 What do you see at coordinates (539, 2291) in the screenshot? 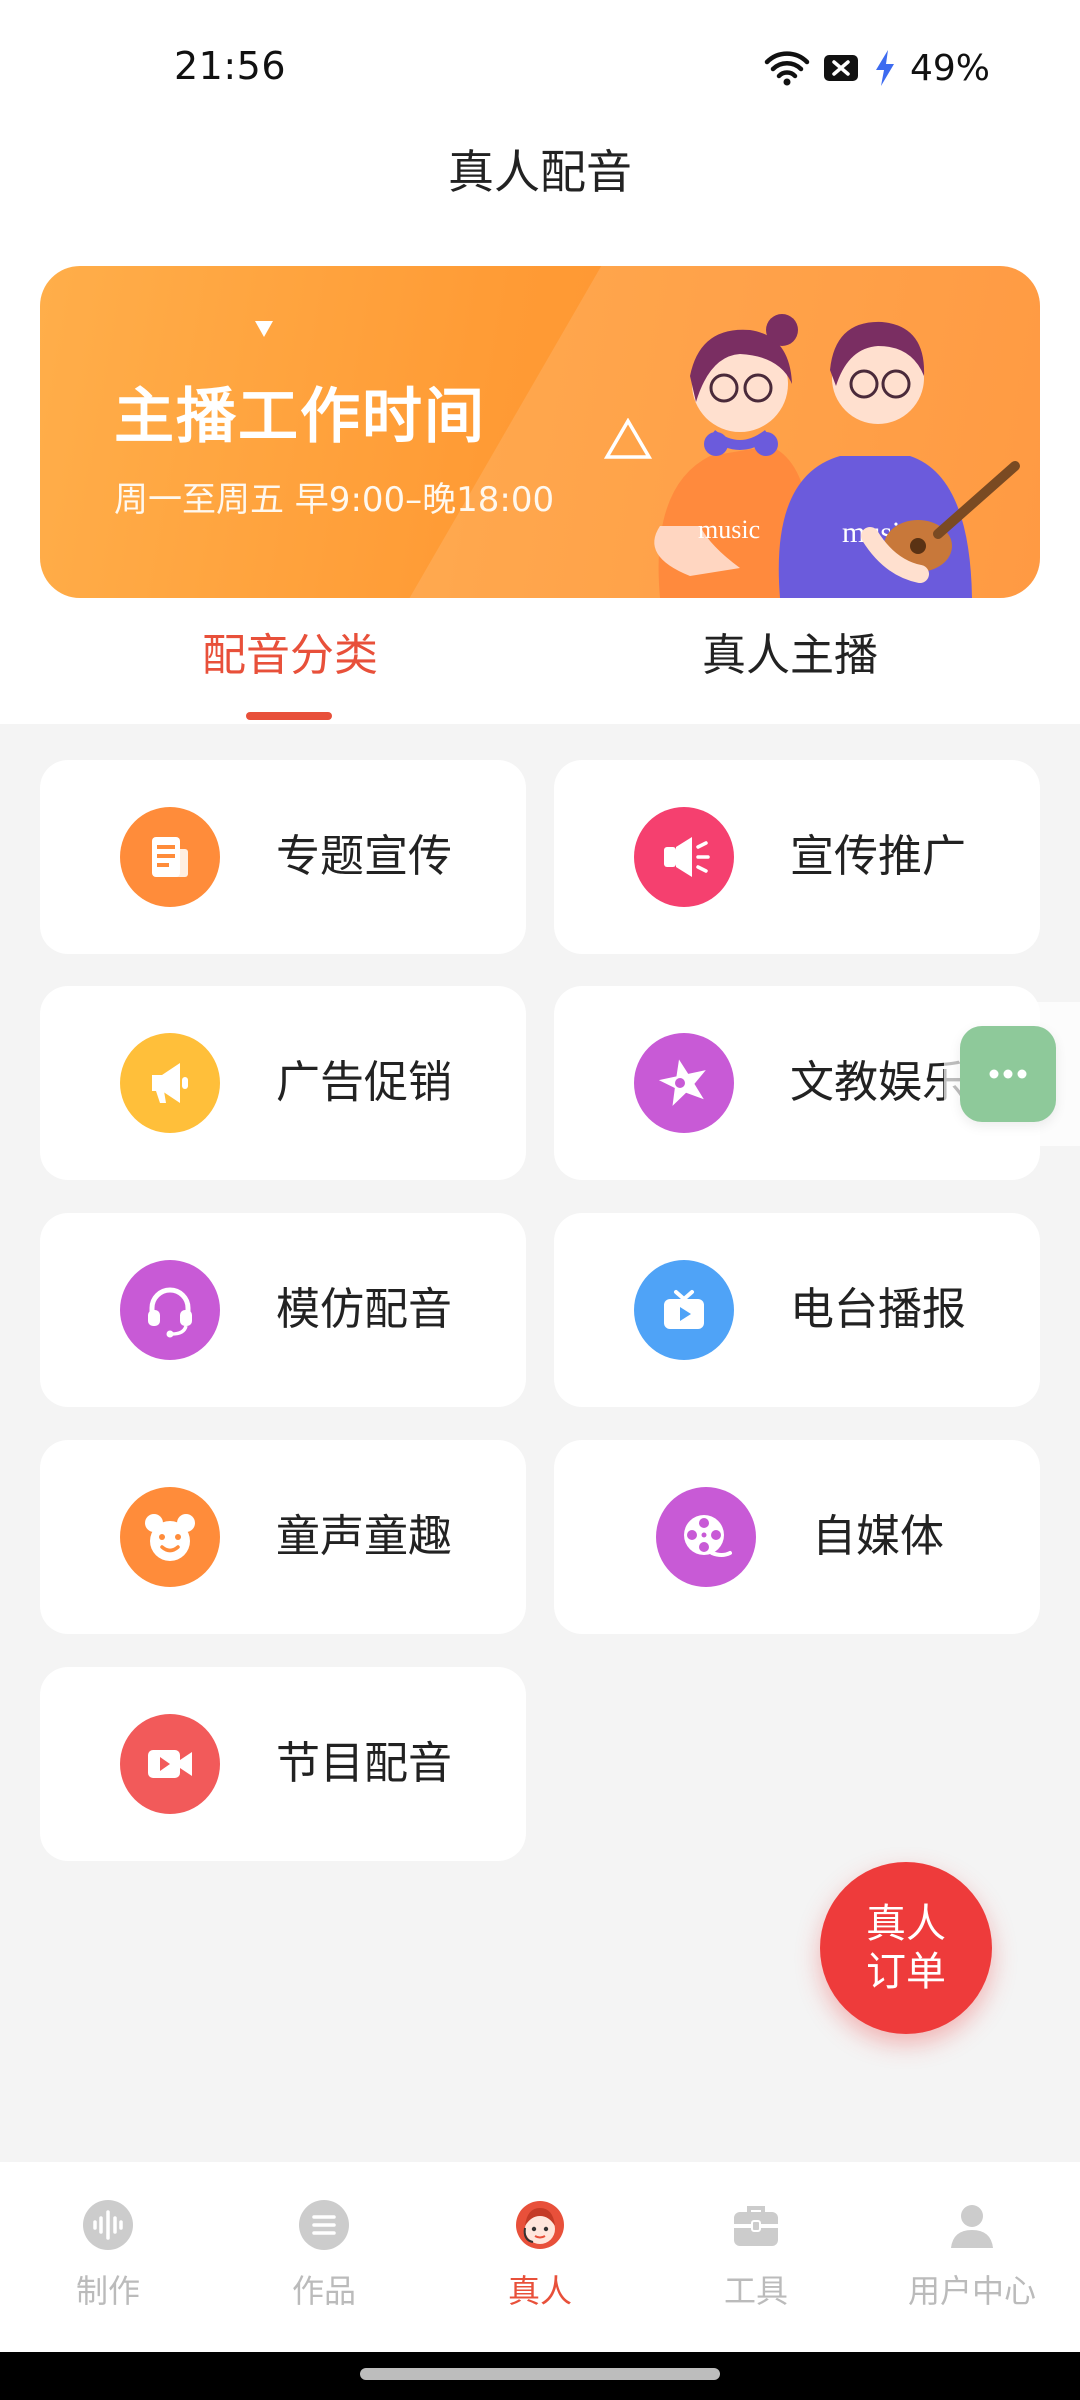
I see `nav-label: 真人` at bounding box center [539, 2291].